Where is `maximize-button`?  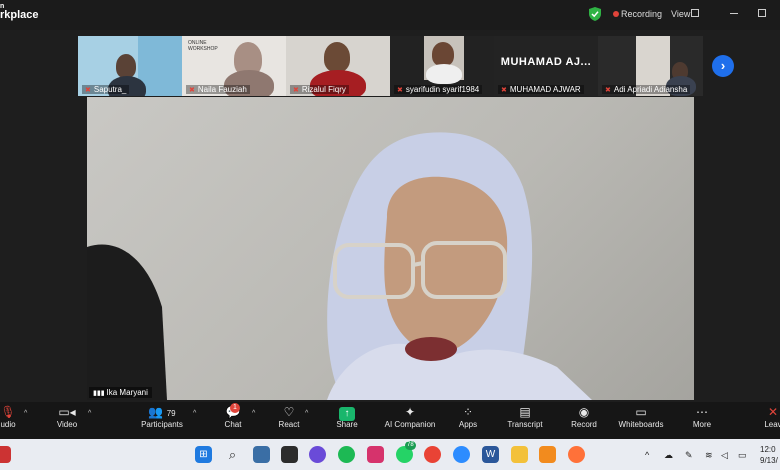 maximize-button is located at coordinates (762, 13).